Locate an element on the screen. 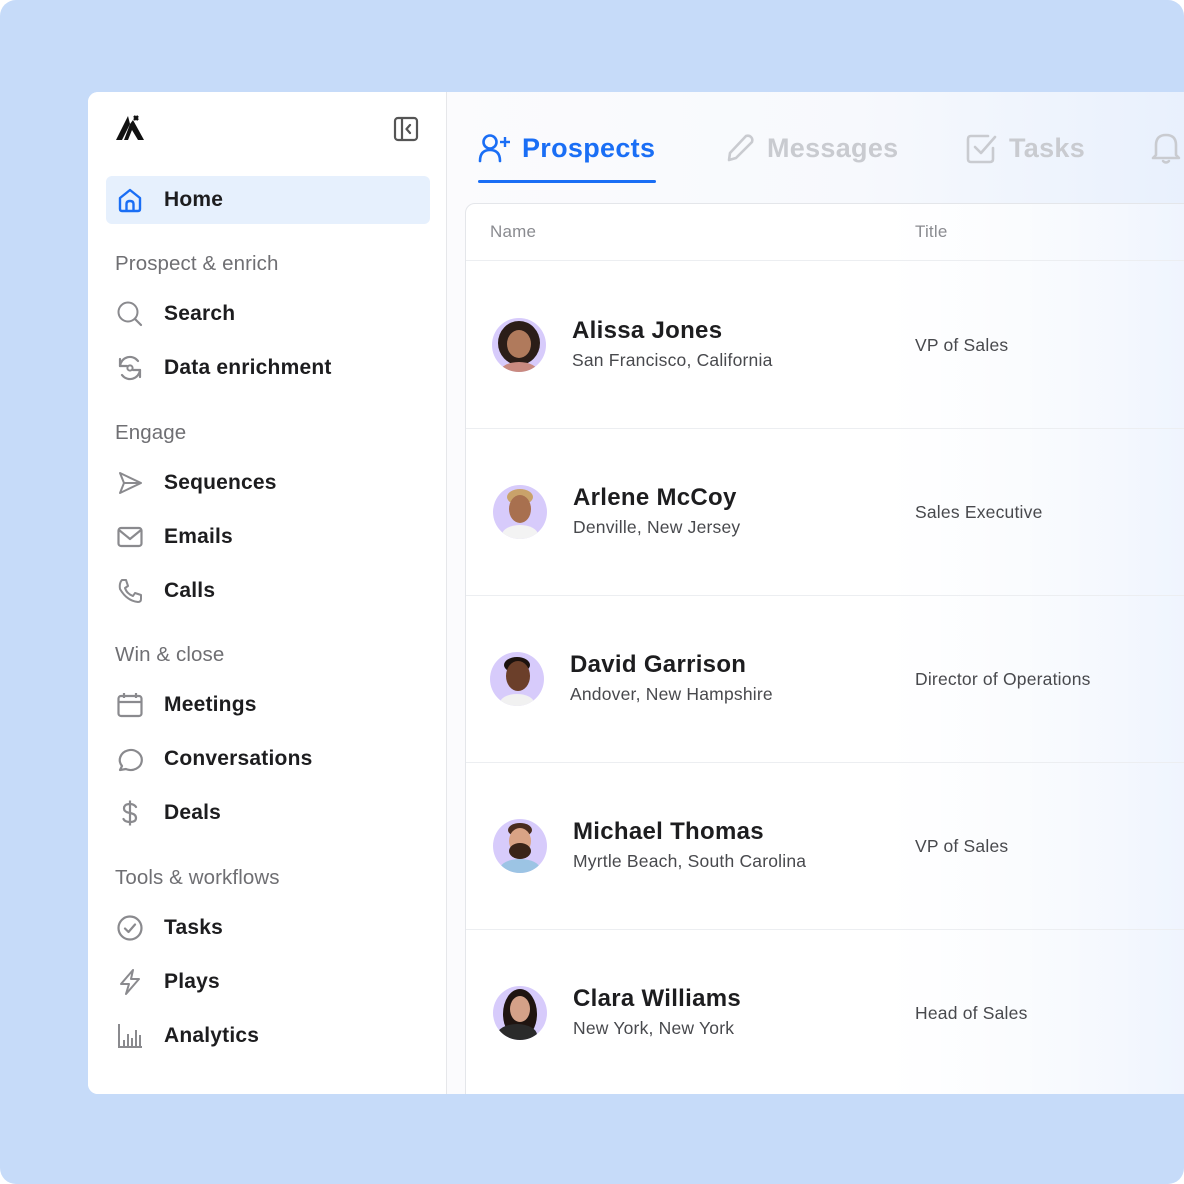 The image size is (1184, 1184). bar-chart-icon is located at coordinates (130, 1036).